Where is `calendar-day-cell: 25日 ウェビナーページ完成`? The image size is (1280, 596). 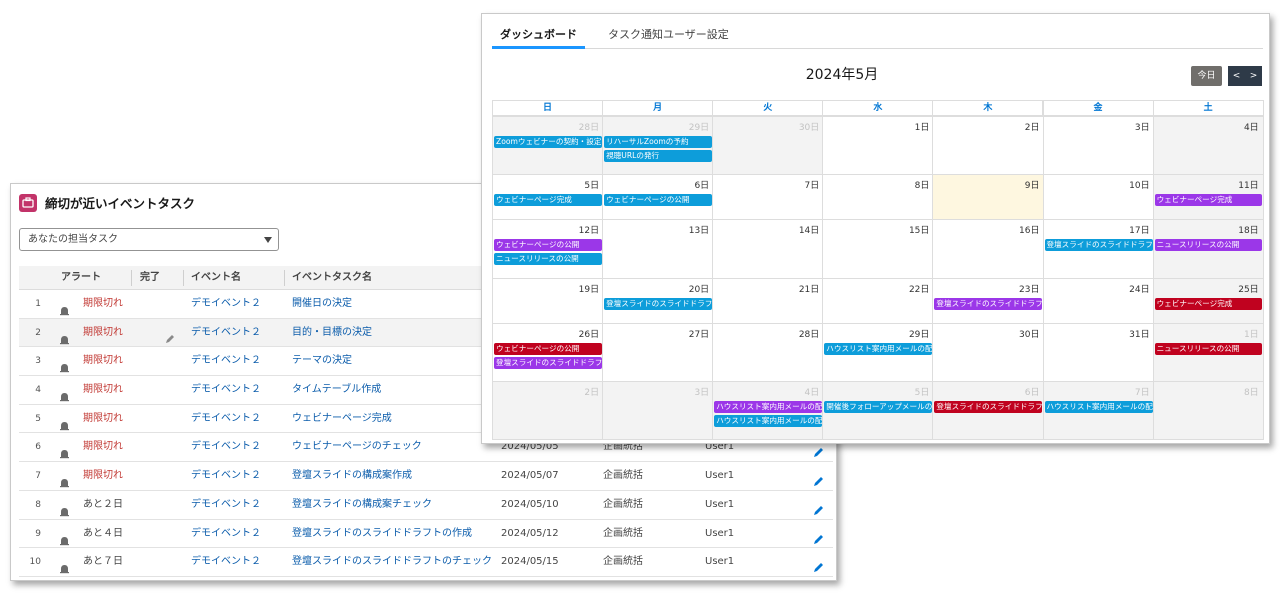
calendar-day-cell: 25日 ウェビナーページ完成 is located at coordinates (1208, 301).